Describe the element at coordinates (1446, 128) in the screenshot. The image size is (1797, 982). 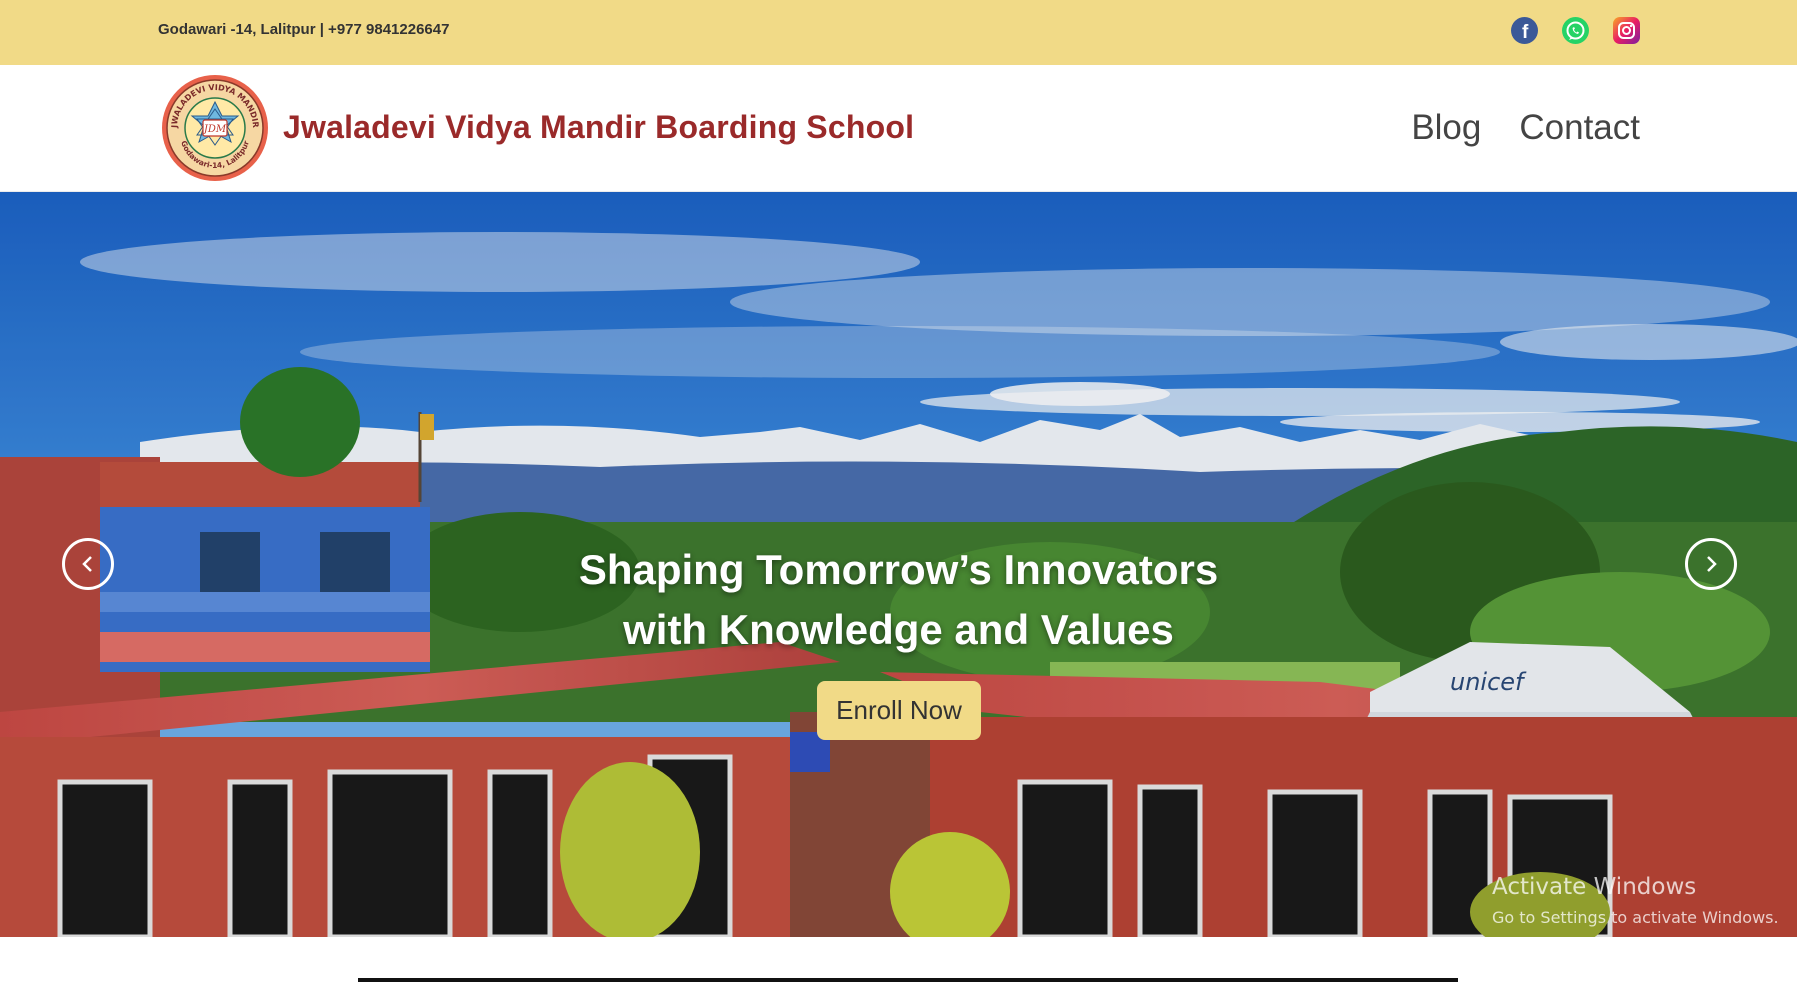
I see `nav-blog: Blog` at that location.